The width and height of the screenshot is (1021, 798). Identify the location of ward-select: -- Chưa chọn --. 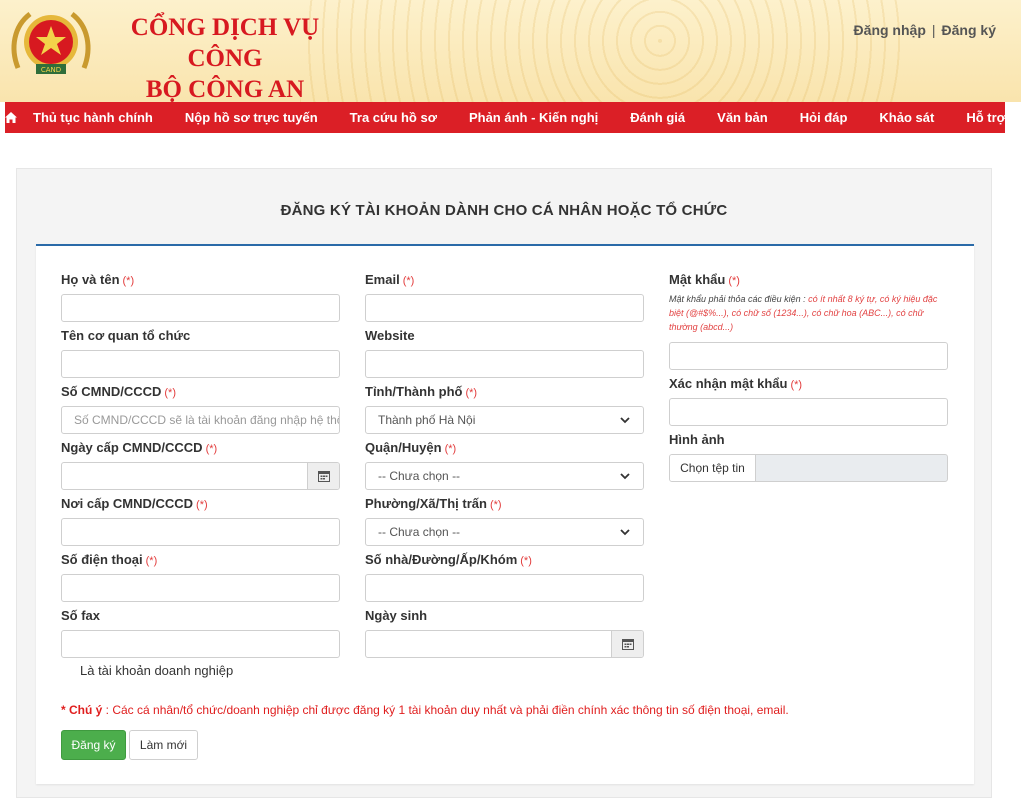
(504, 532).